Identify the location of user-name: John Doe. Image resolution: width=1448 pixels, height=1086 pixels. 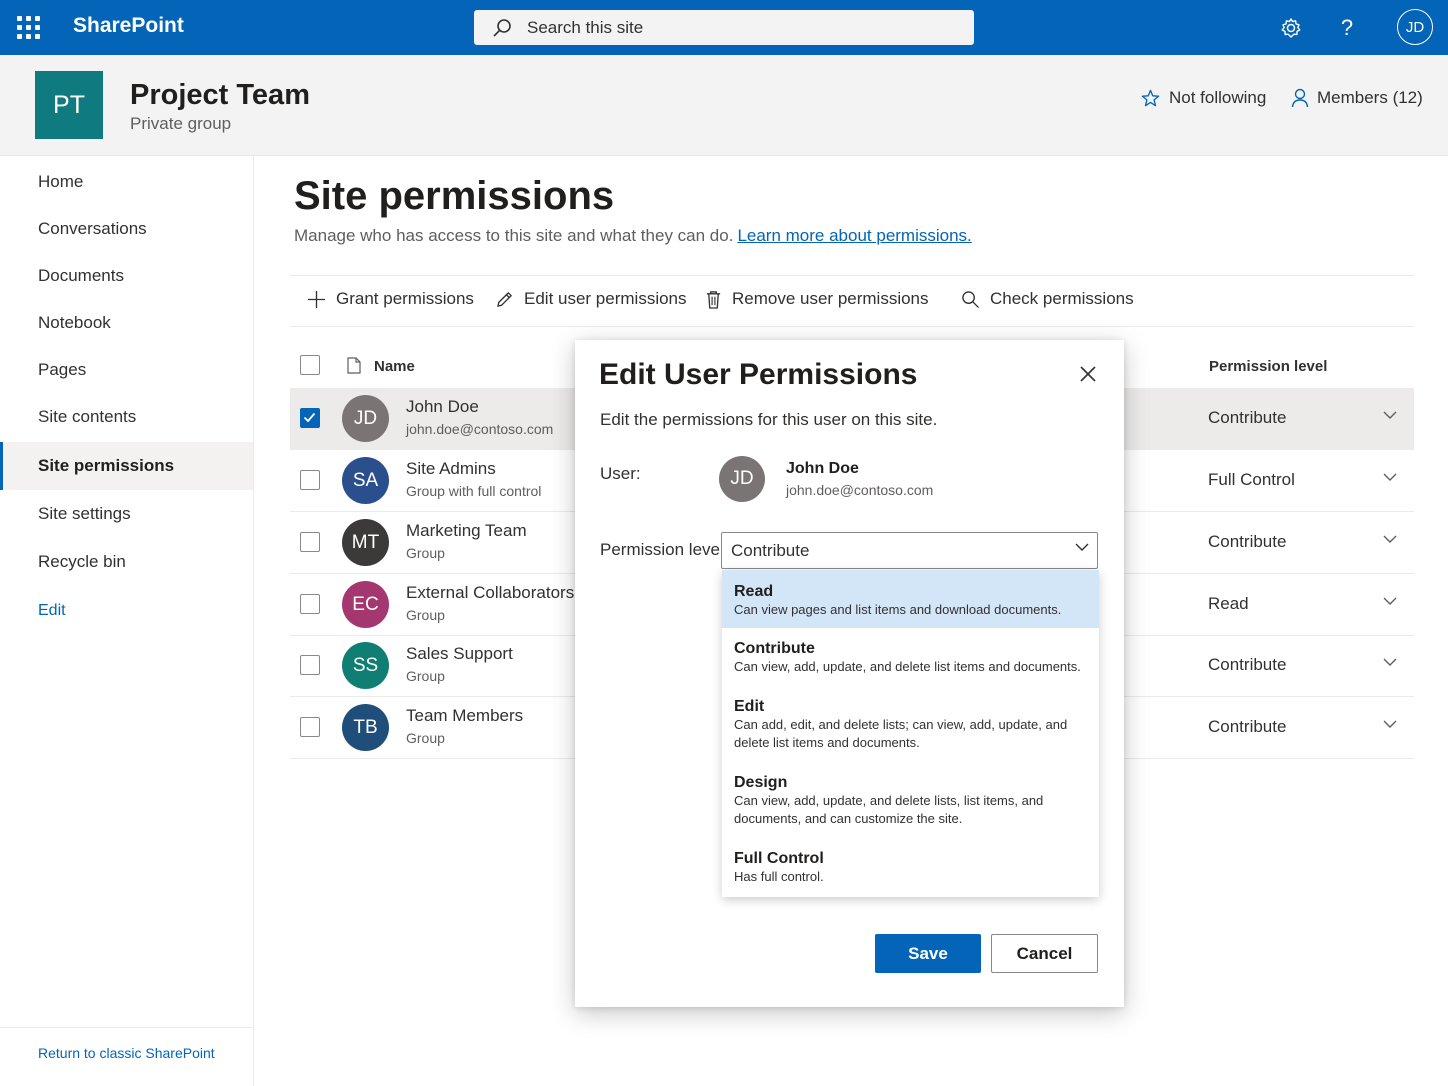
(822, 468).